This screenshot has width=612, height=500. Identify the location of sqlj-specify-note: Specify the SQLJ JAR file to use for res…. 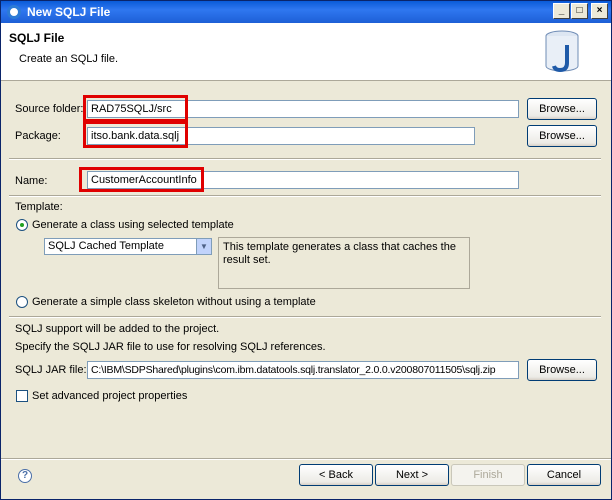
(170, 347).